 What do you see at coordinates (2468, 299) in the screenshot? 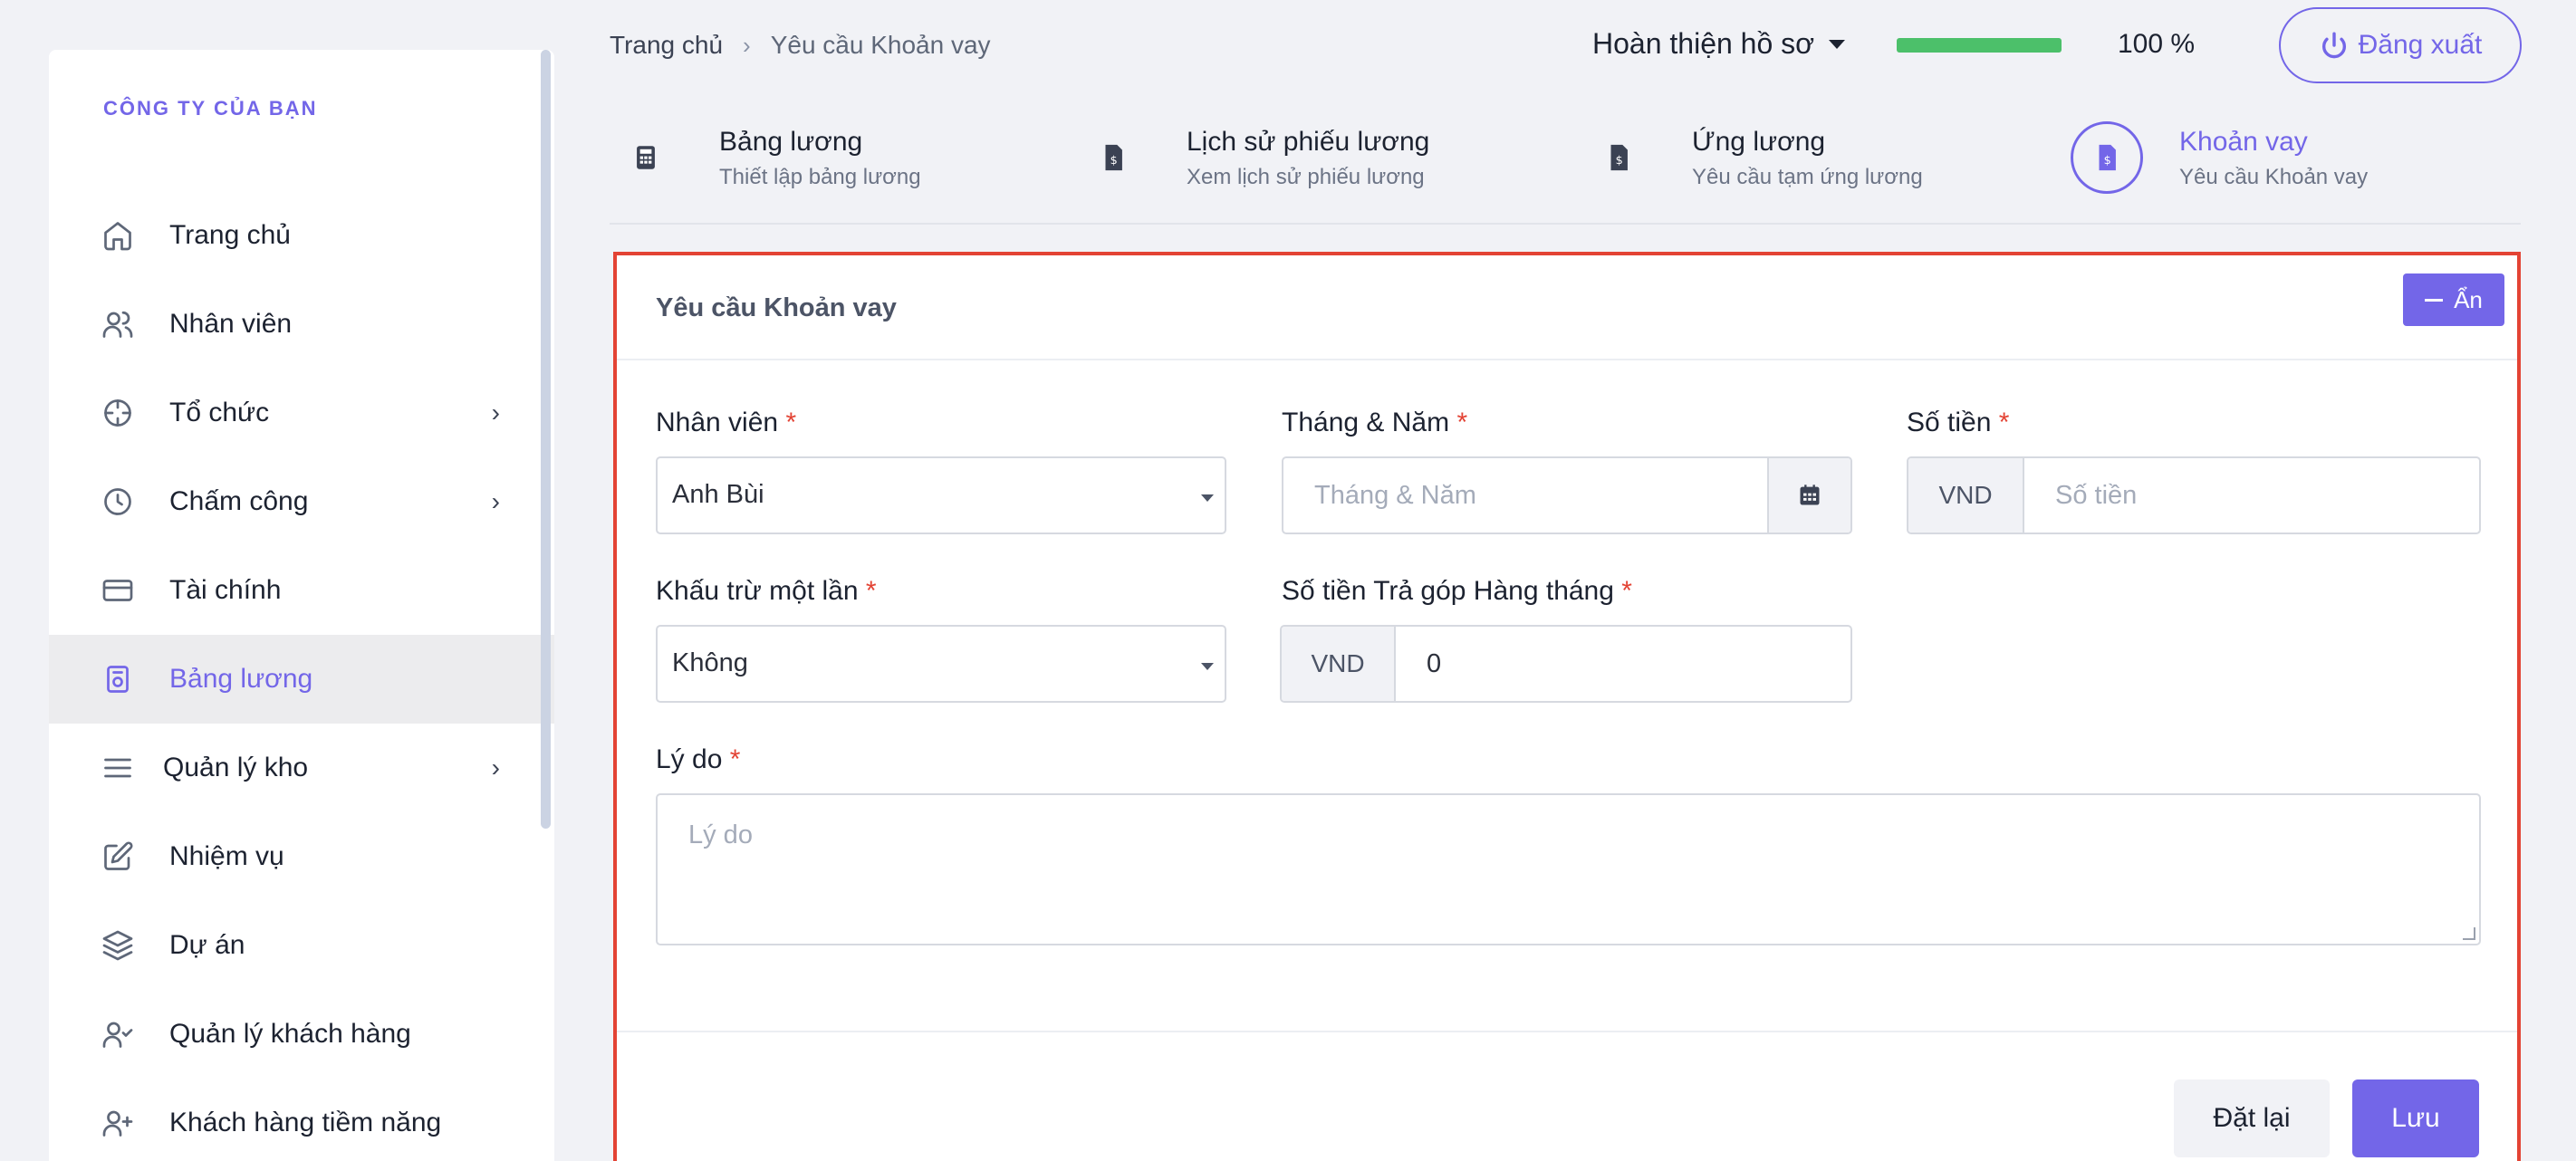
I see `hide-label: Ẩn` at bounding box center [2468, 299].